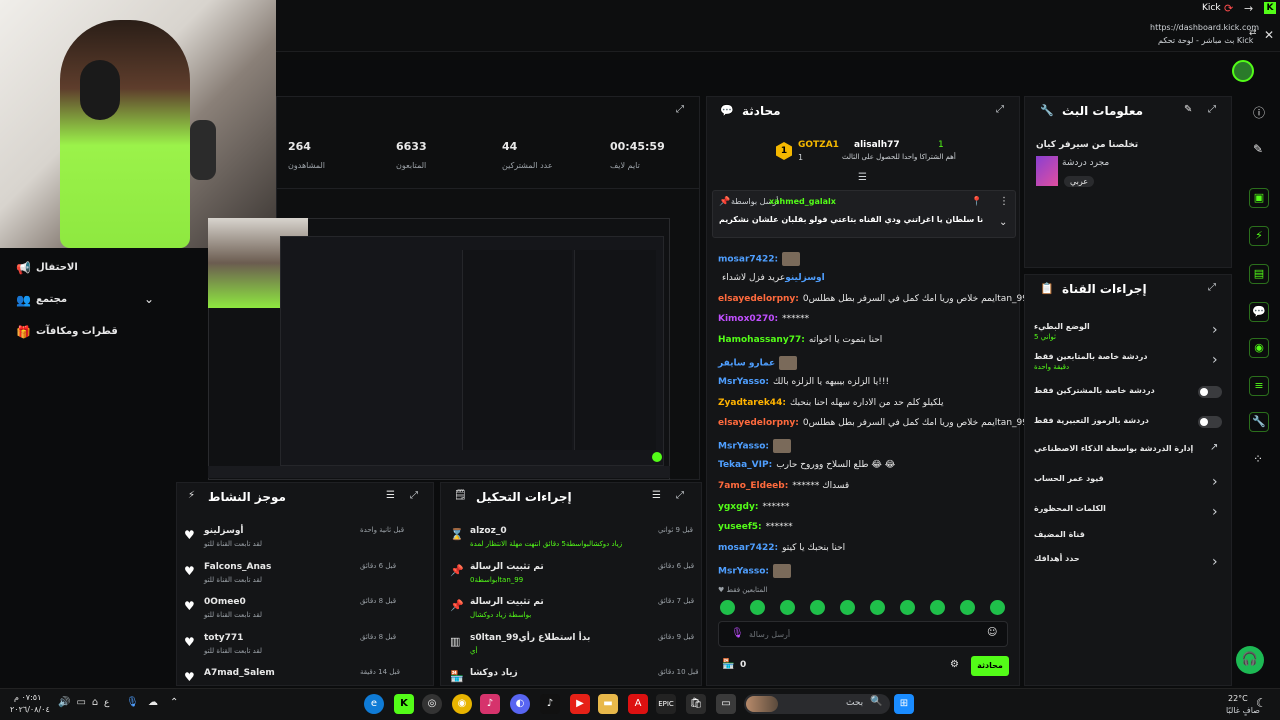  Describe the element at coordinates (1130, 484) in the screenshot. I see `channel-action-item: قيود عمر الحساب ›` at that location.